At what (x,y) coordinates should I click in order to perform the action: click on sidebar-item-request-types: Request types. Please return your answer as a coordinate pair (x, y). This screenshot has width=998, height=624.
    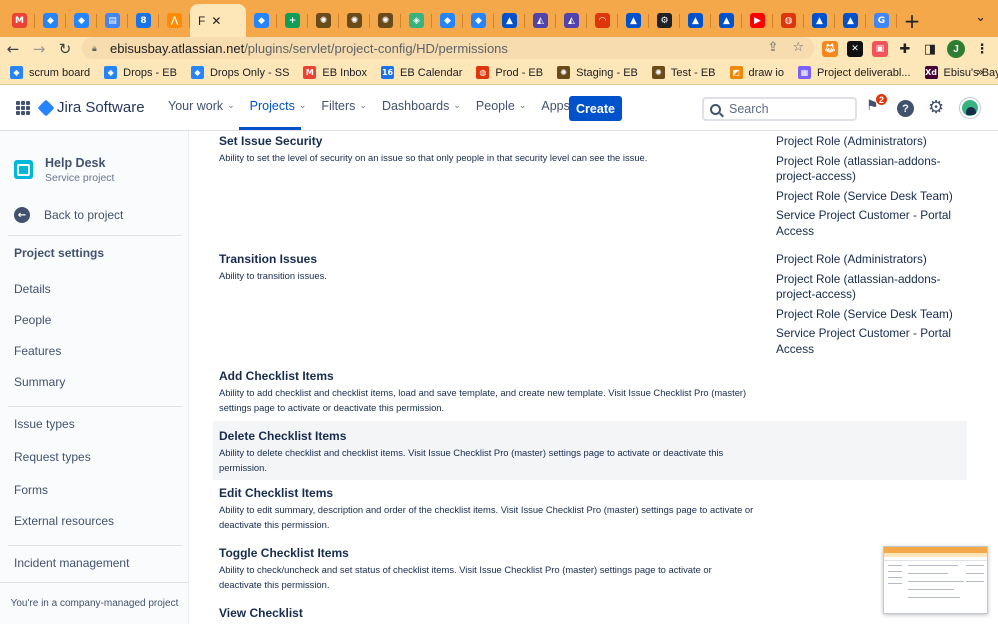
    Looking at the image, I should click on (52, 457).